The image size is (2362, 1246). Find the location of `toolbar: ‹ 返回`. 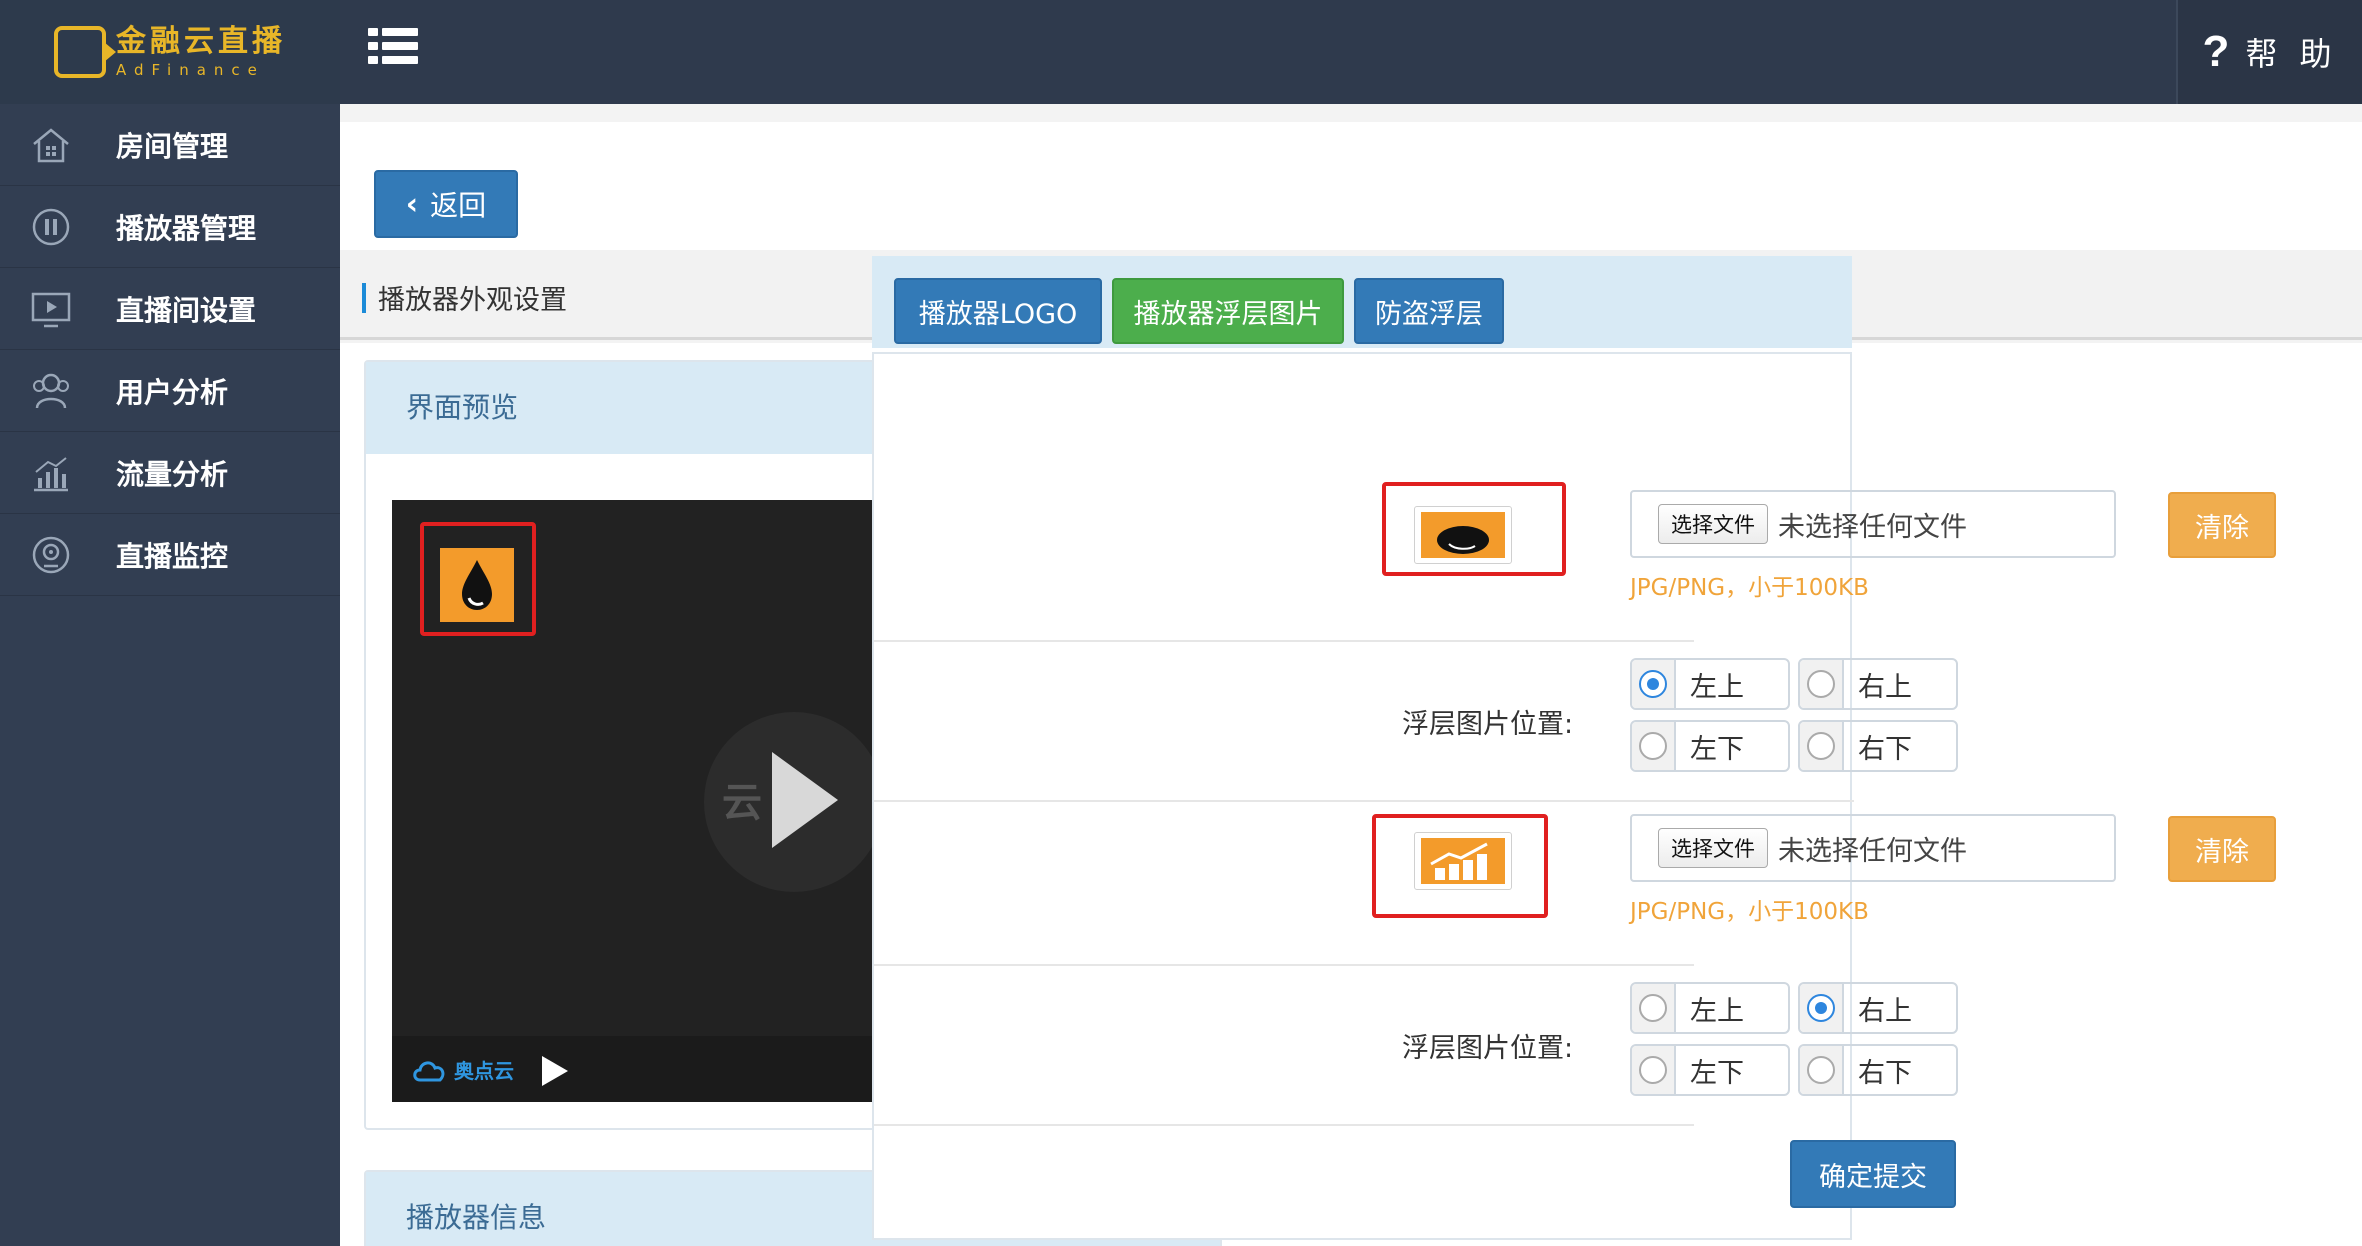

toolbar: ‹ 返回 is located at coordinates (1351, 186).